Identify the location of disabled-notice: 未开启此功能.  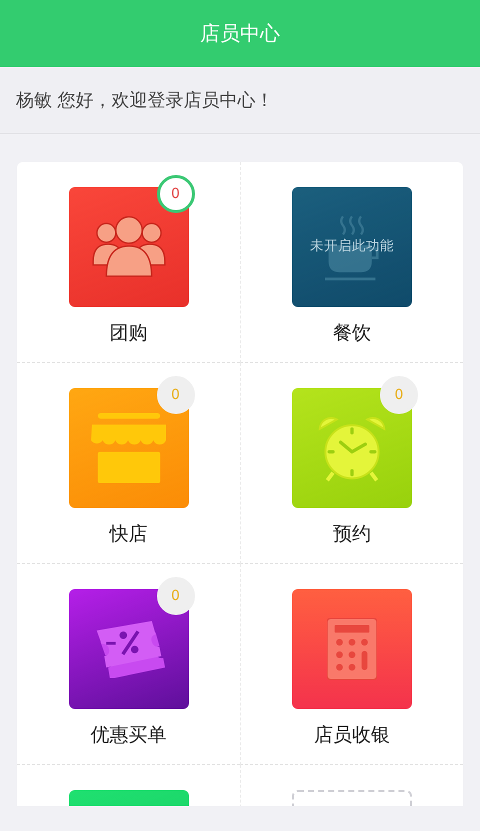
(352, 246).